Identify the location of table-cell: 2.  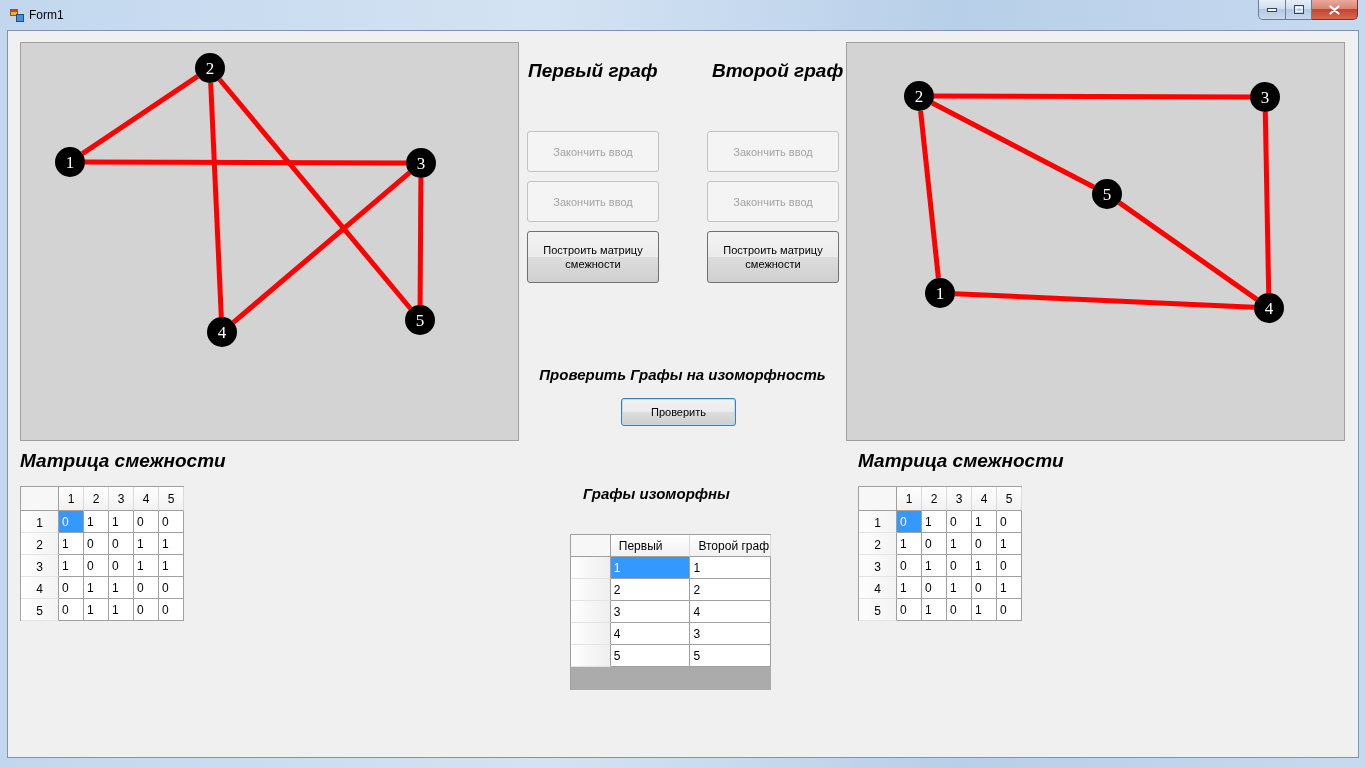
(730, 590).